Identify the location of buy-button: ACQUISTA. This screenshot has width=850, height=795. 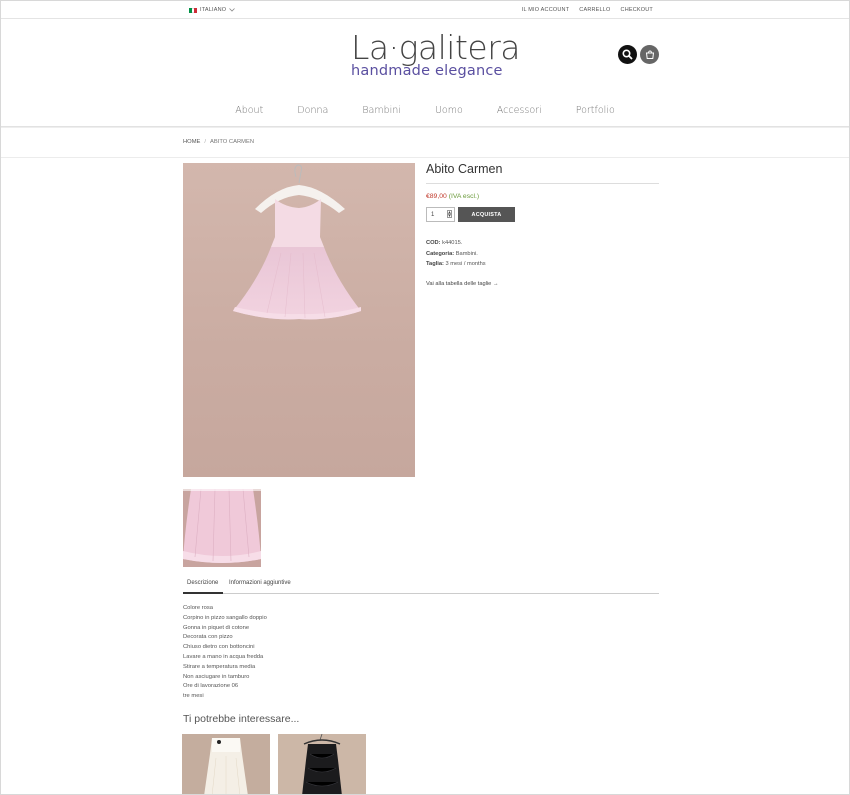
(486, 214).